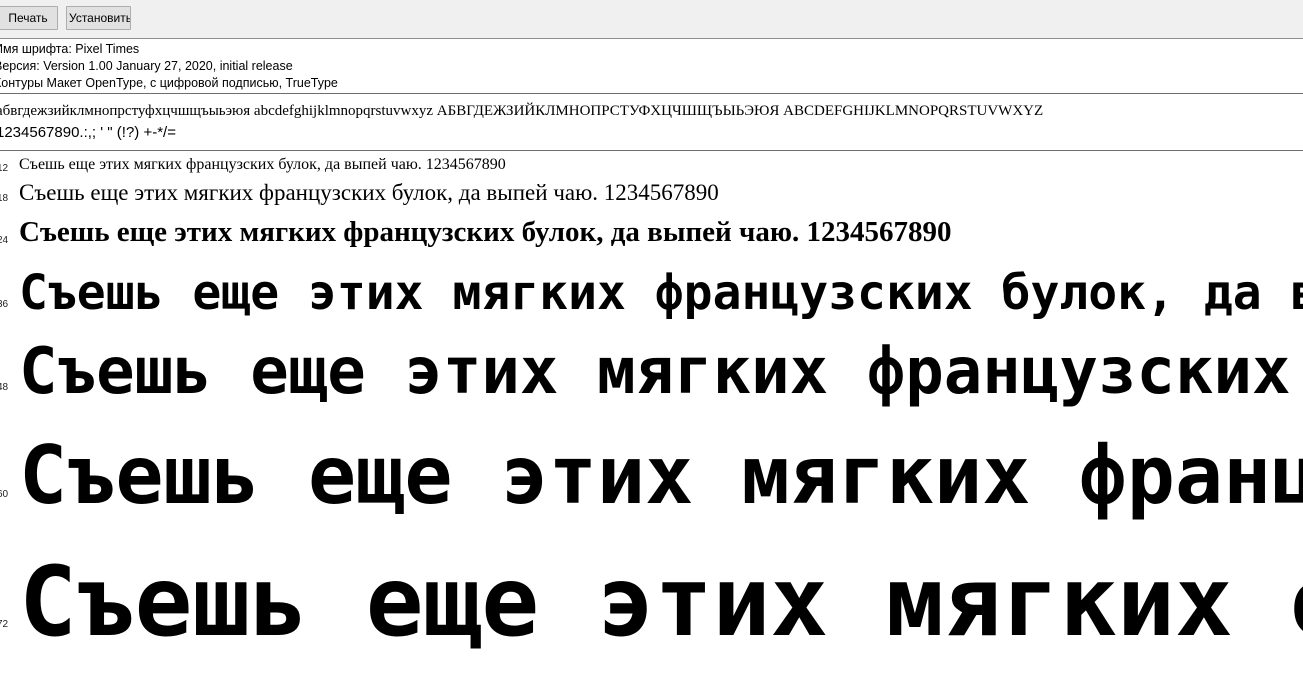 The image size is (1303, 686). What do you see at coordinates (4, 240) in the screenshot?
I see `sample-size-label: 24` at bounding box center [4, 240].